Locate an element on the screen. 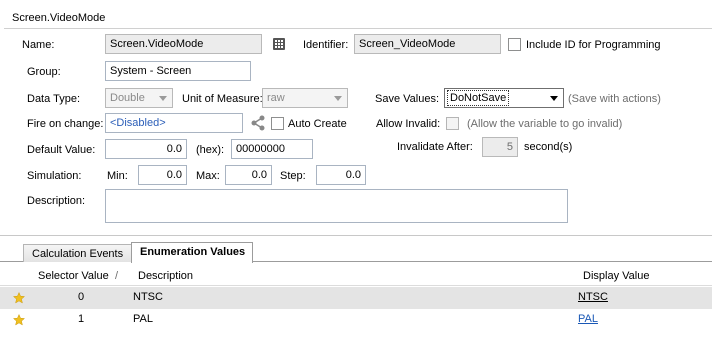 The width and height of the screenshot is (712, 356). hex-label: (hex): is located at coordinates (210, 150).